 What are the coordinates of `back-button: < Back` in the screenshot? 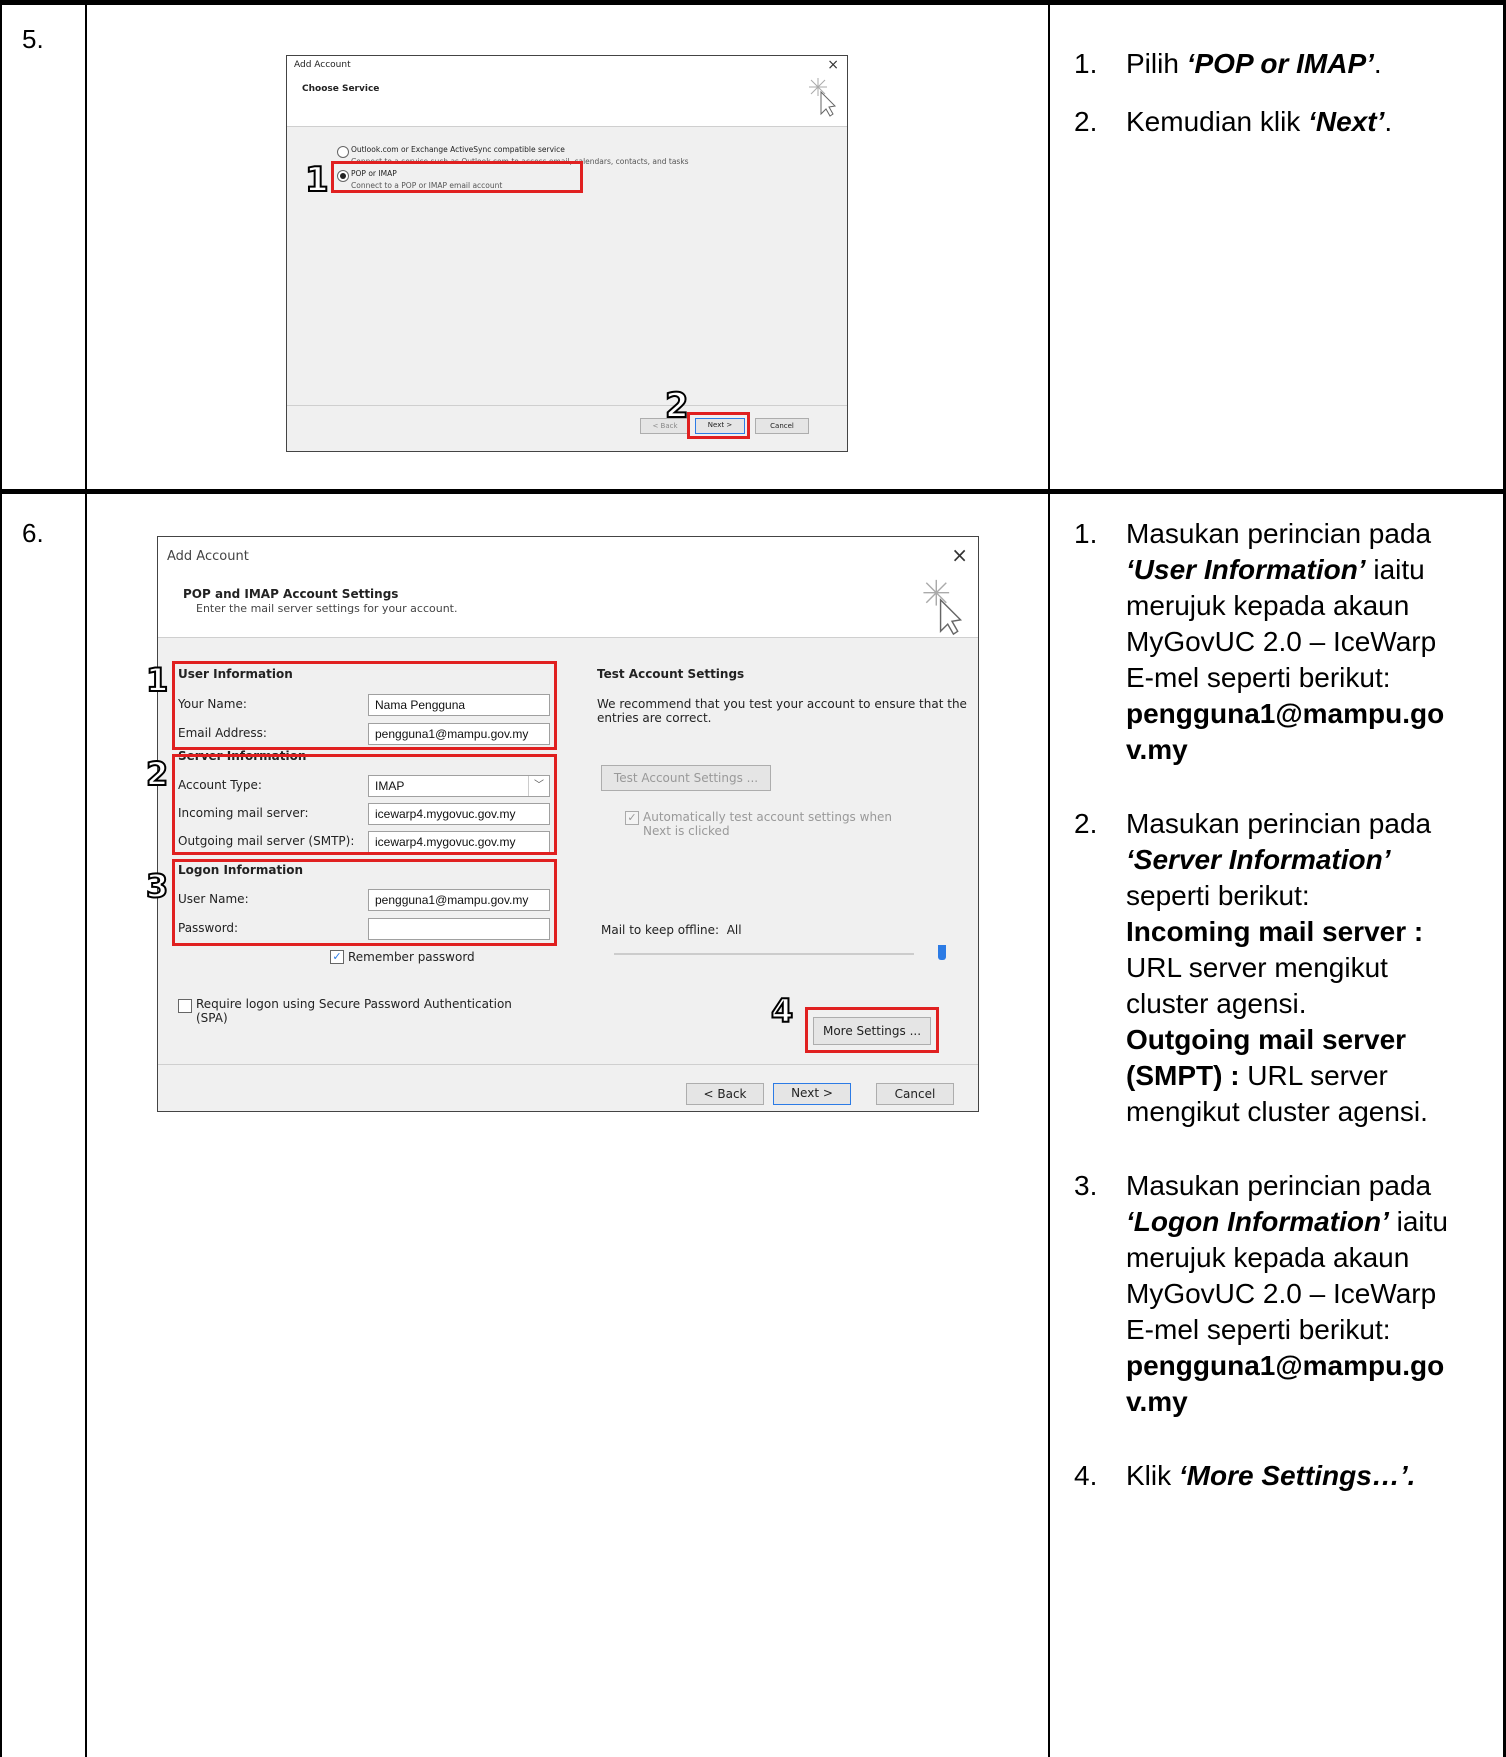 It's located at (725, 1094).